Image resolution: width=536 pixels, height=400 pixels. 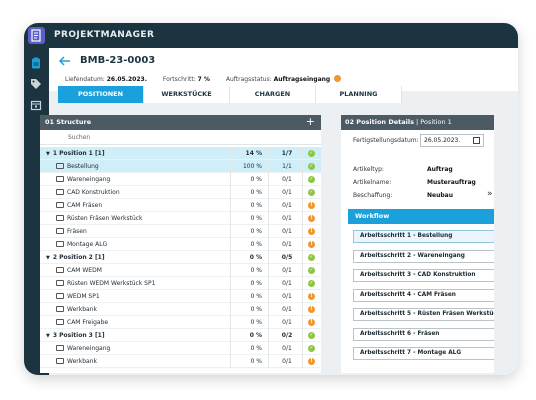 What do you see at coordinates (273, 94) in the screenshot?
I see `tab-chargen: CHARGEN` at bounding box center [273, 94].